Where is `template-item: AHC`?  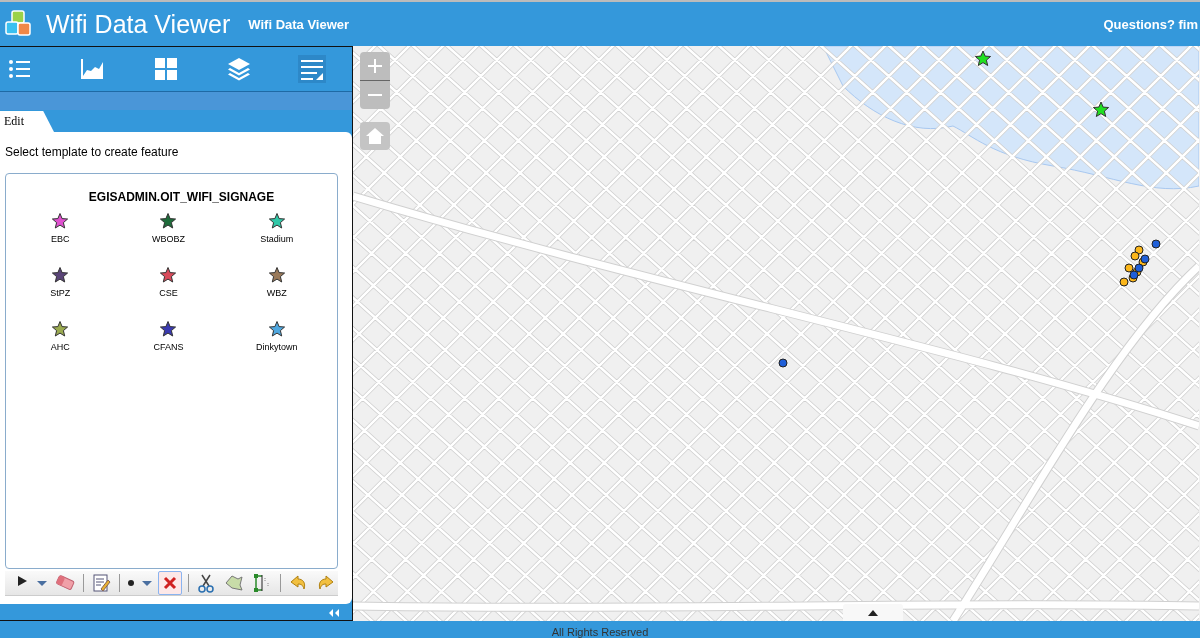
template-item: AHC is located at coordinates (60, 336).